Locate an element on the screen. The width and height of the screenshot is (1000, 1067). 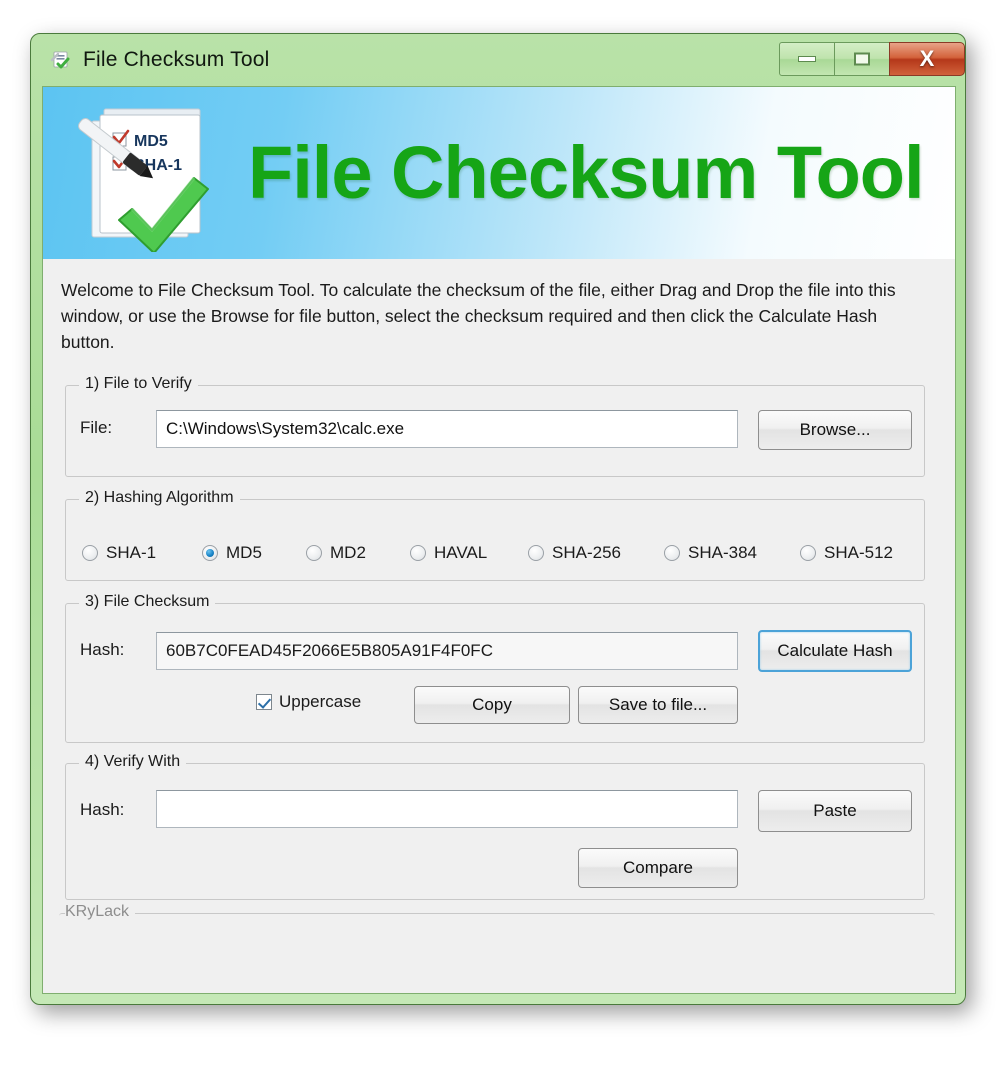
file-label: File: is located at coordinates (96, 427).